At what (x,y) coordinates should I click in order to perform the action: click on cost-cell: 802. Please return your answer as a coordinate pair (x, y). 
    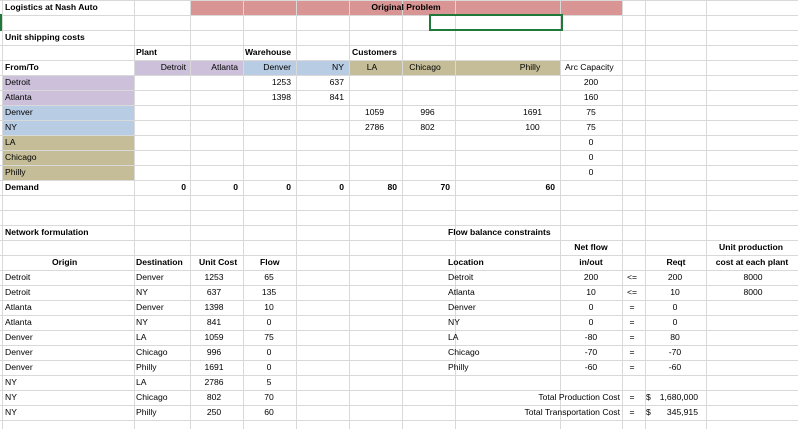
    Looking at the image, I should click on (427, 127).